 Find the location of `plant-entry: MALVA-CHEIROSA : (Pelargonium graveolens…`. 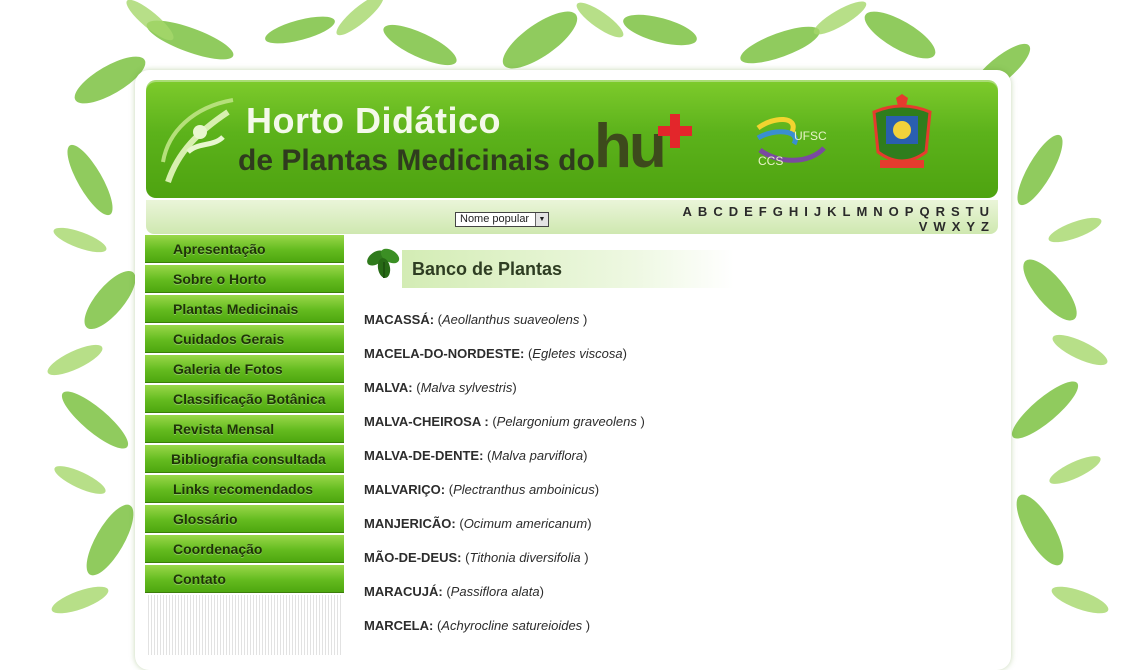

plant-entry: MALVA-CHEIROSA : (Pelargonium graveolens… is located at coordinates (674, 431).